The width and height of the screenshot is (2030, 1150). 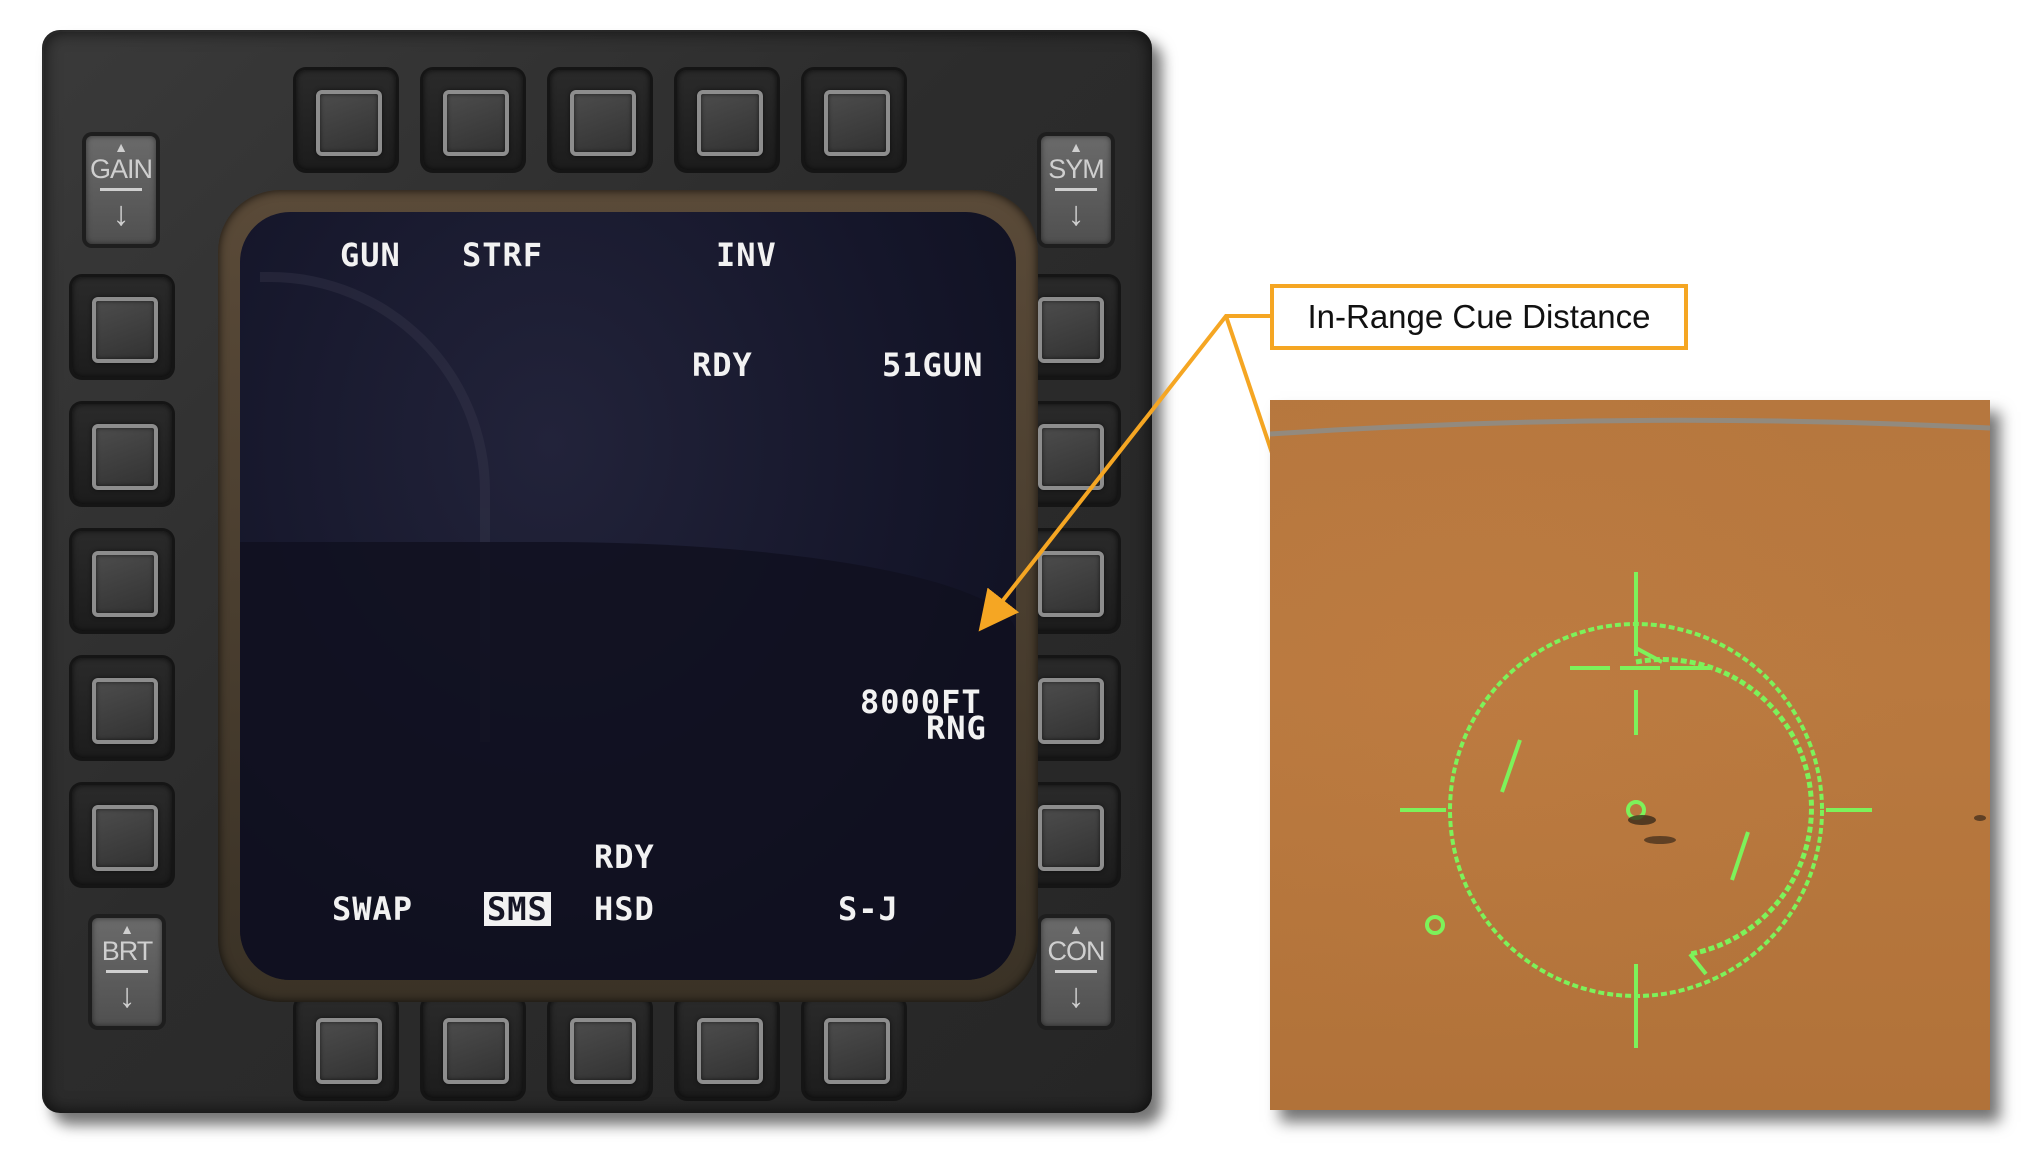 I want to click on inv-label: INV, so click(x=746, y=255).